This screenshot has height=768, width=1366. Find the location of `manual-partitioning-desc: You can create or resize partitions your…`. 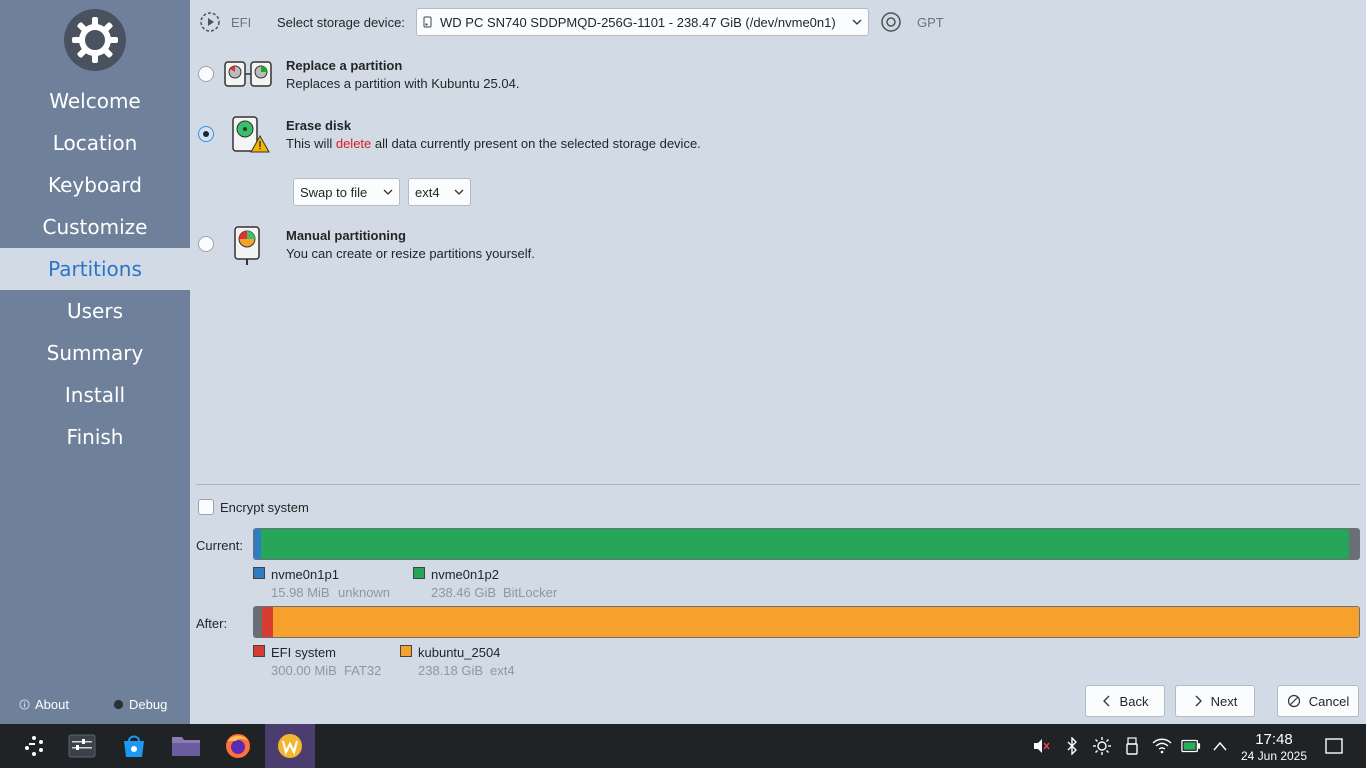

manual-partitioning-desc: You can create or resize partitions your… is located at coordinates (410, 253).